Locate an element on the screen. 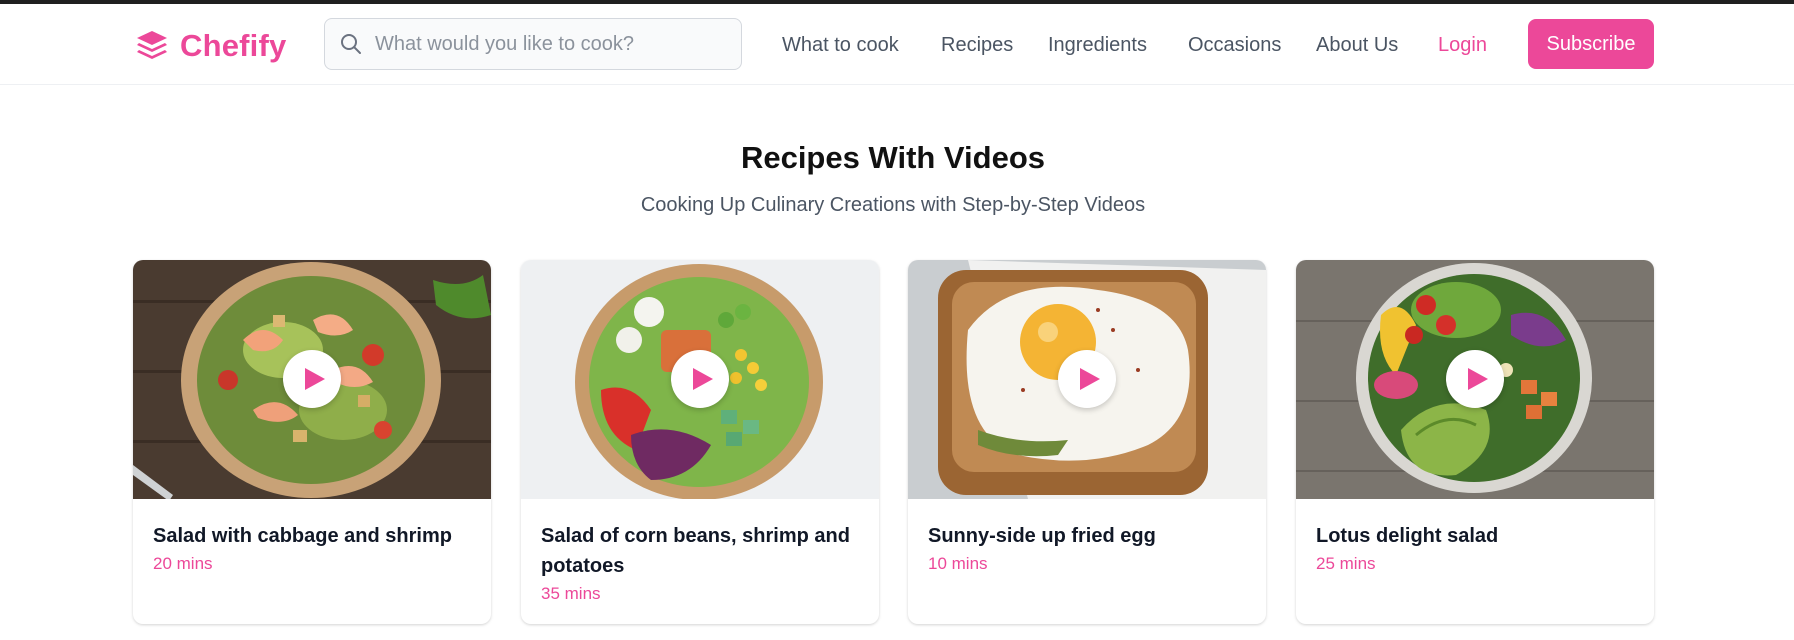 The image size is (1794, 640). nav-occasions: Occasions is located at coordinates (1234, 45).